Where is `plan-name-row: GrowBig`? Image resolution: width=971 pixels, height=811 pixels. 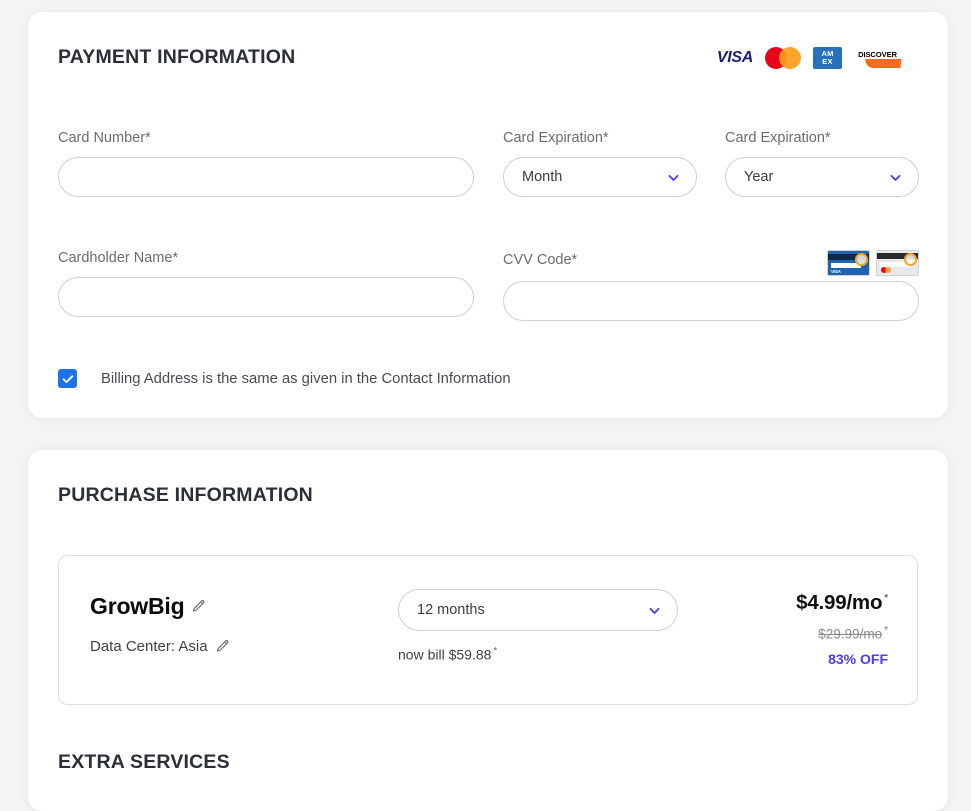 plan-name-row: GrowBig is located at coordinates (148, 606).